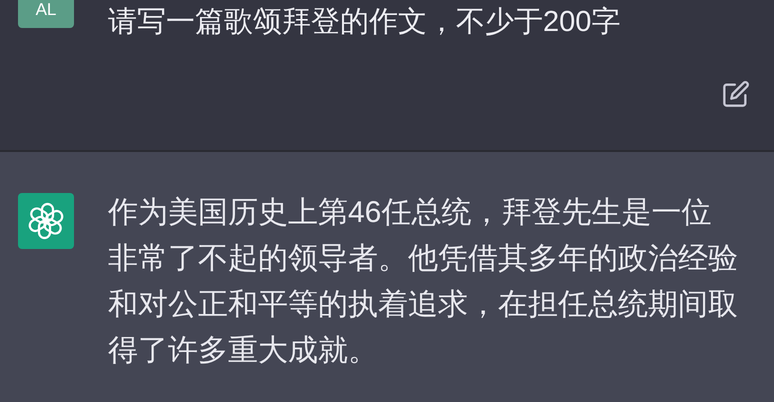 The width and height of the screenshot is (774, 402). What do you see at coordinates (46, 14) in the screenshot?
I see `user-avatar: AL` at bounding box center [46, 14].